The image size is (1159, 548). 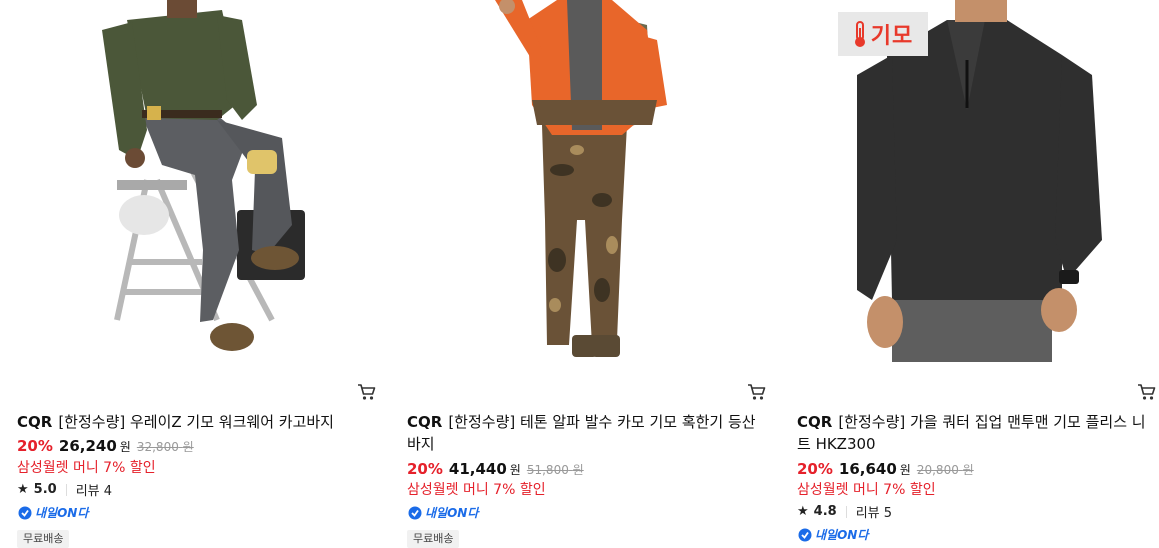 What do you see at coordinates (874, 511) in the screenshot?
I see `review-count: 리뷰 5` at bounding box center [874, 511].